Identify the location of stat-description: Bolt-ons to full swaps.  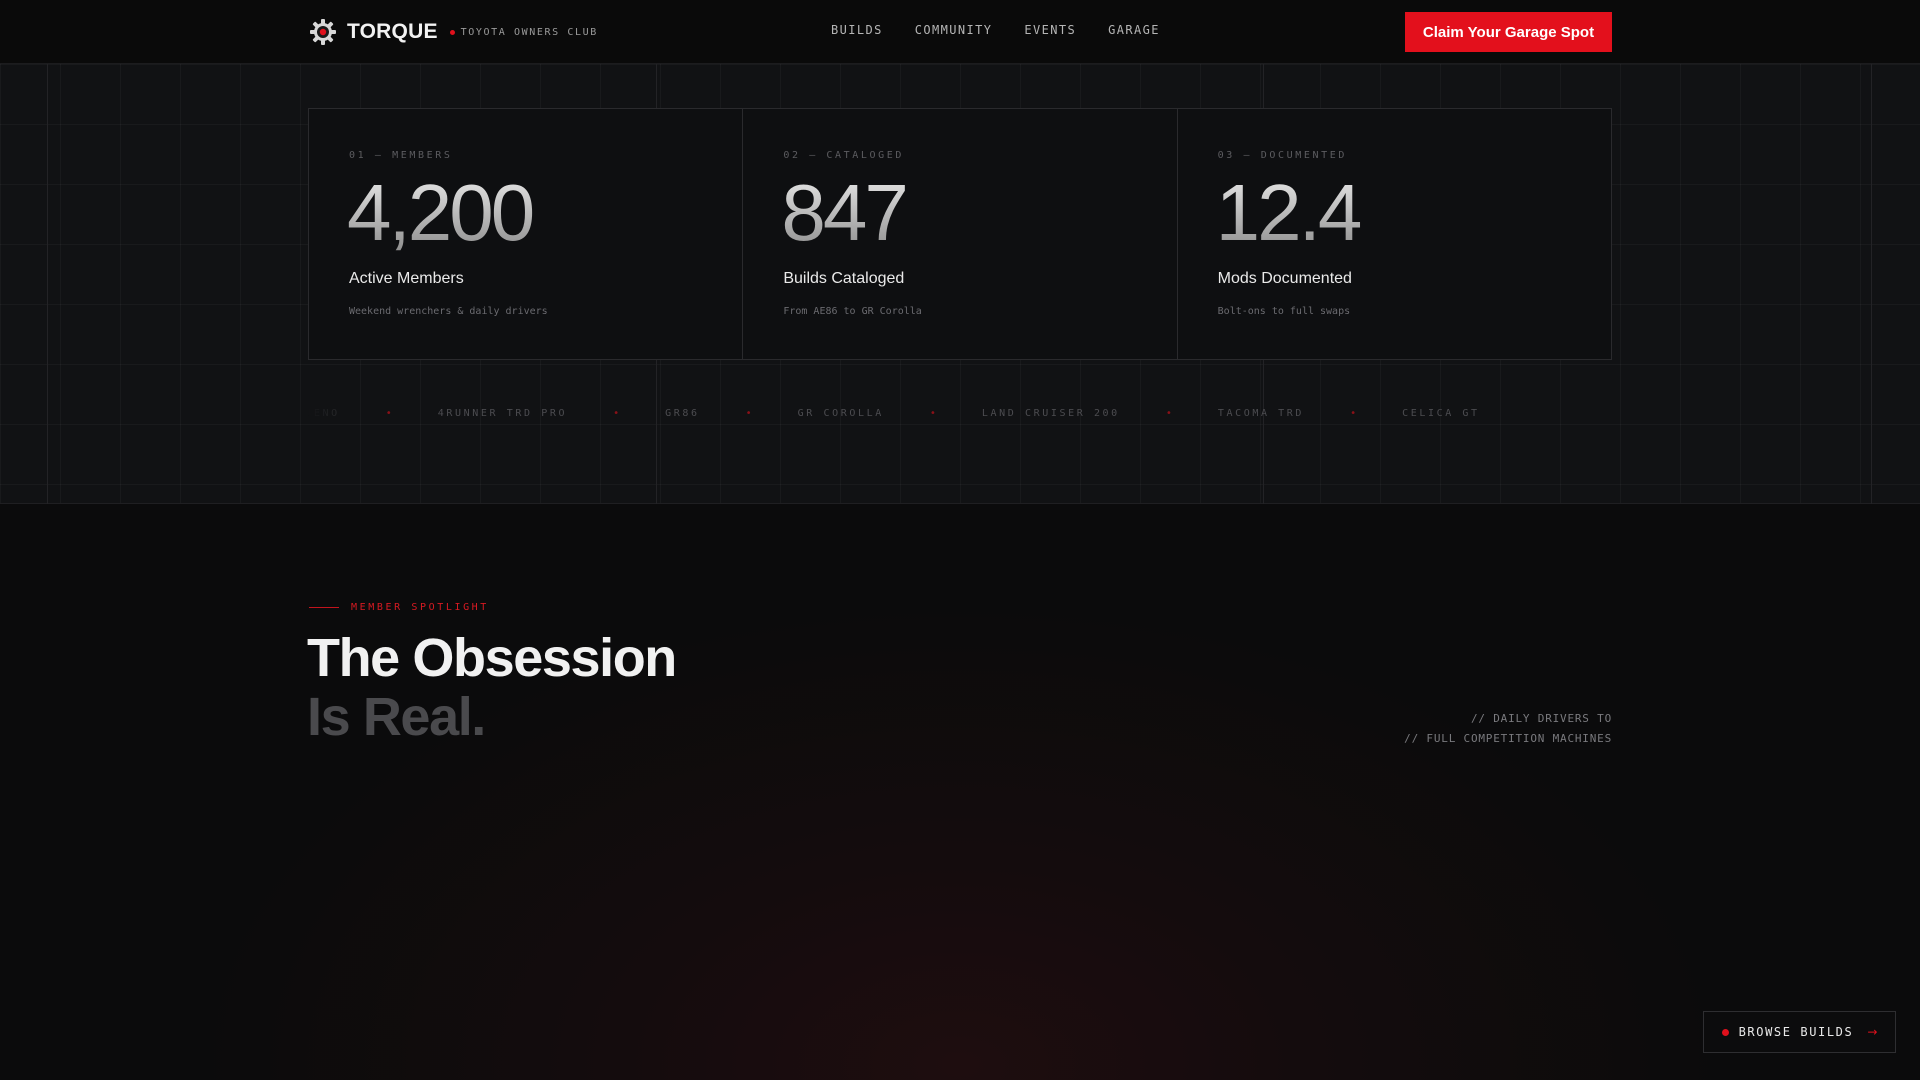
(1284, 311).